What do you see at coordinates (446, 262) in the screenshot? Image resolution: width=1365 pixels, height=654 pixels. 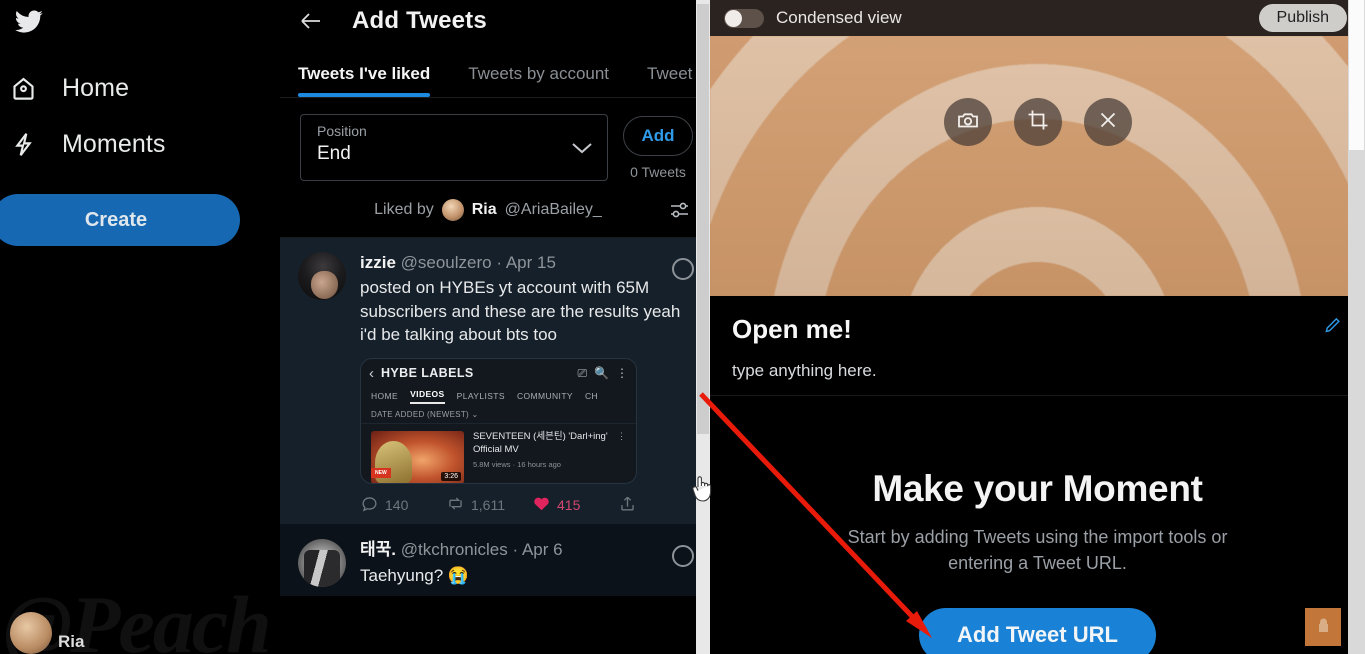 I see `tweet-author-handle: @seoulzero` at bounding box center [446, 262].